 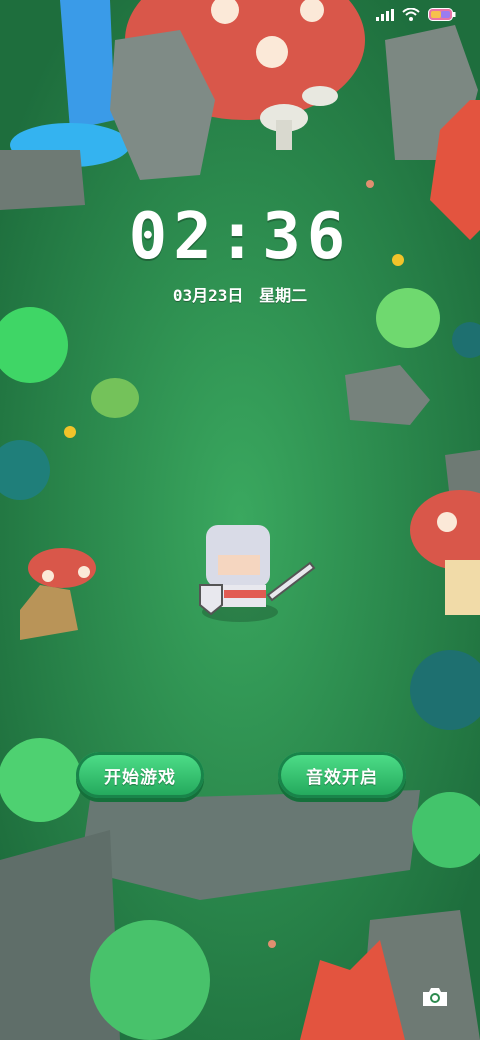 I want to click on status-bar, so click(x=416, y=14).